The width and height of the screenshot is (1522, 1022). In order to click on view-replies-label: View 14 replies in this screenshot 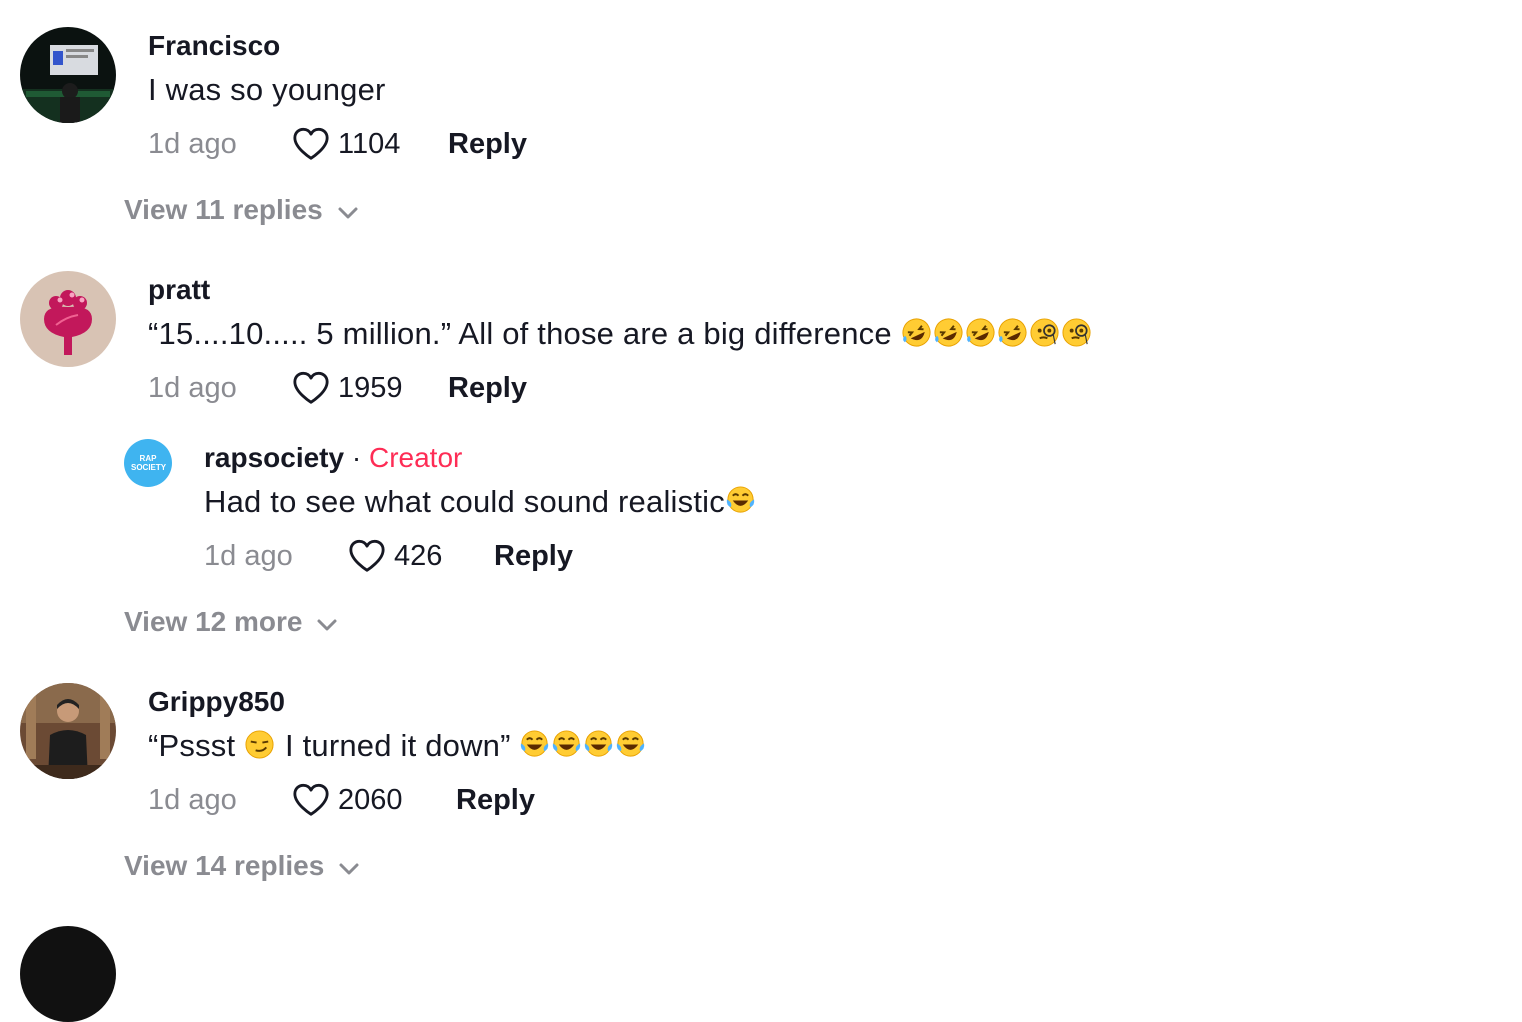, I will do `click(224, 865)`.